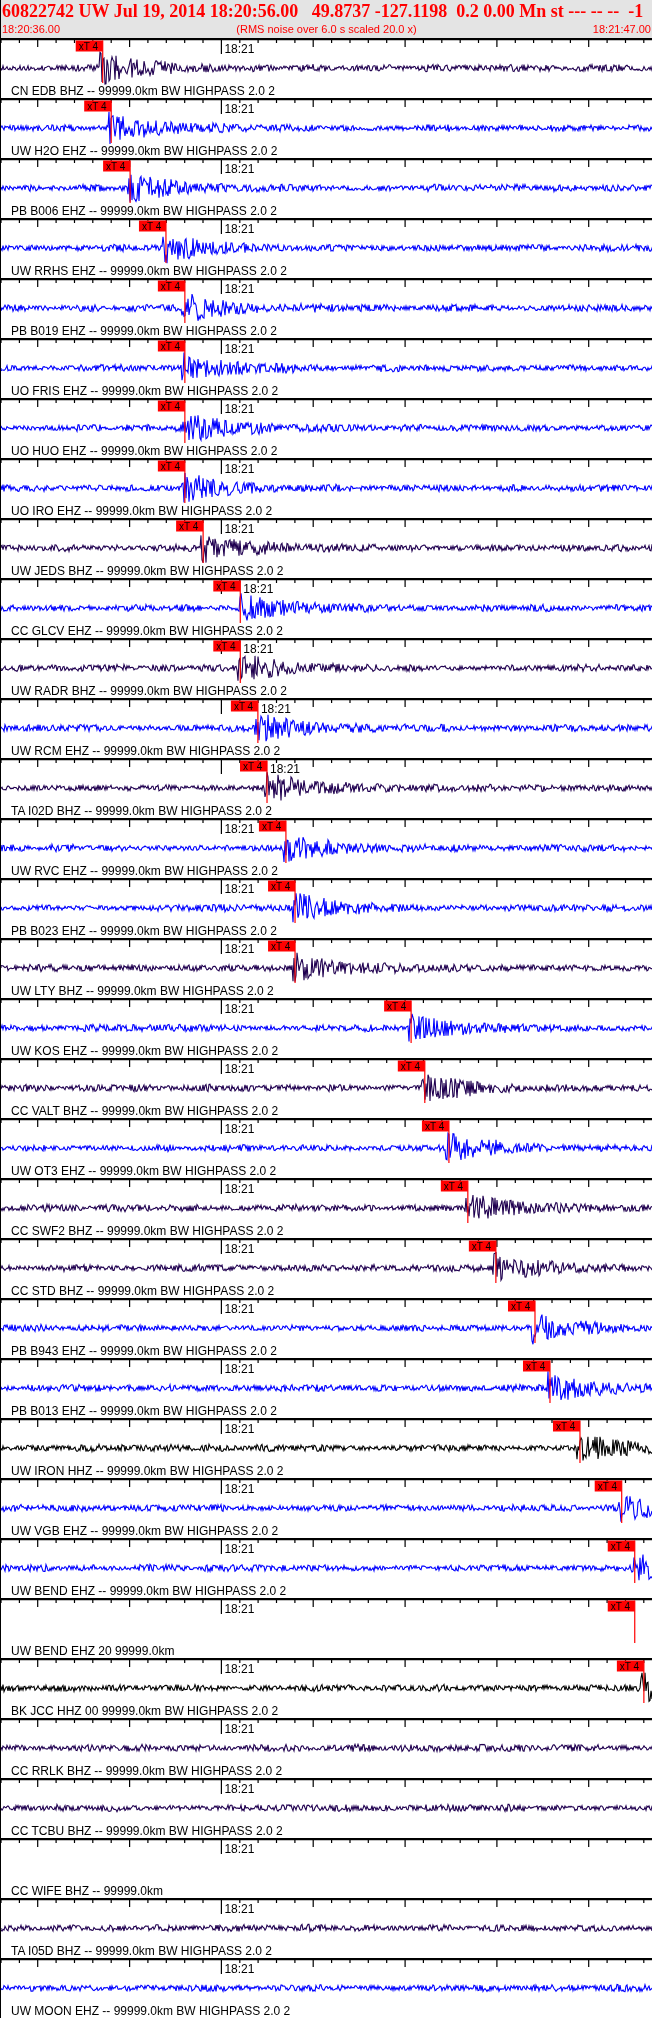  I want to click on station-label: UW BEND EHZ 20 99999.0km, so click(93, 1651).